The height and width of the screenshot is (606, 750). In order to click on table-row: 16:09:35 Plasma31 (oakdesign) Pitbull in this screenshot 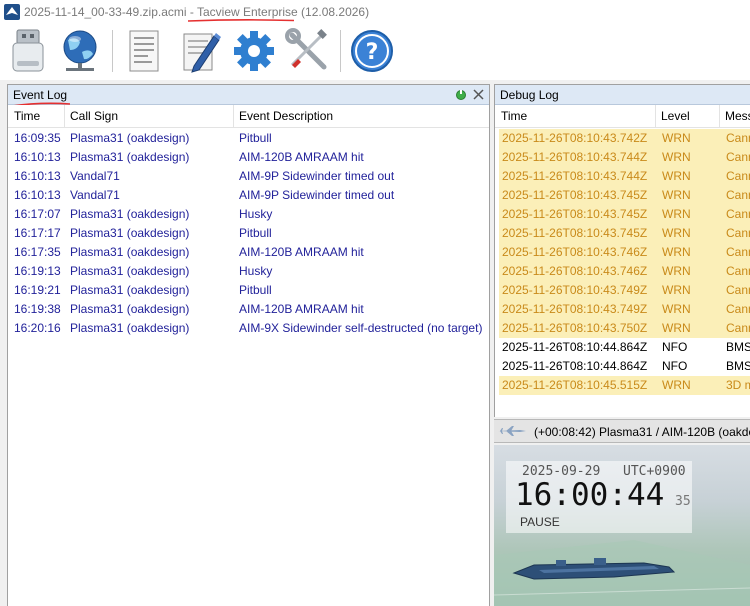, I will do `click(248, 138)`.